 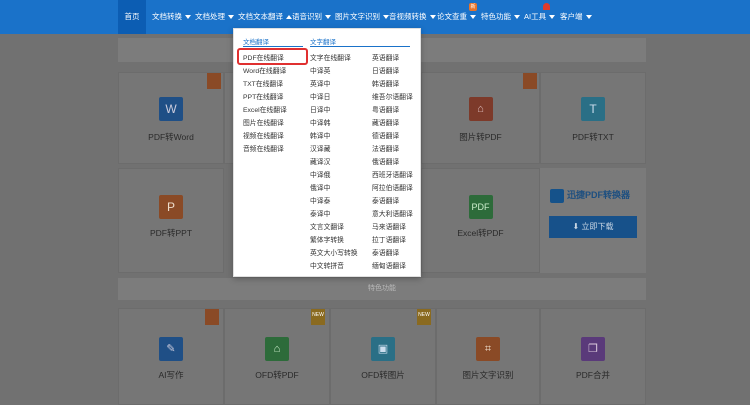 What do you see at coordinates (263, 83) in the screenshot?
I see `doc-translate-item: TXT在线翻译` at bounding box center [263, 83].